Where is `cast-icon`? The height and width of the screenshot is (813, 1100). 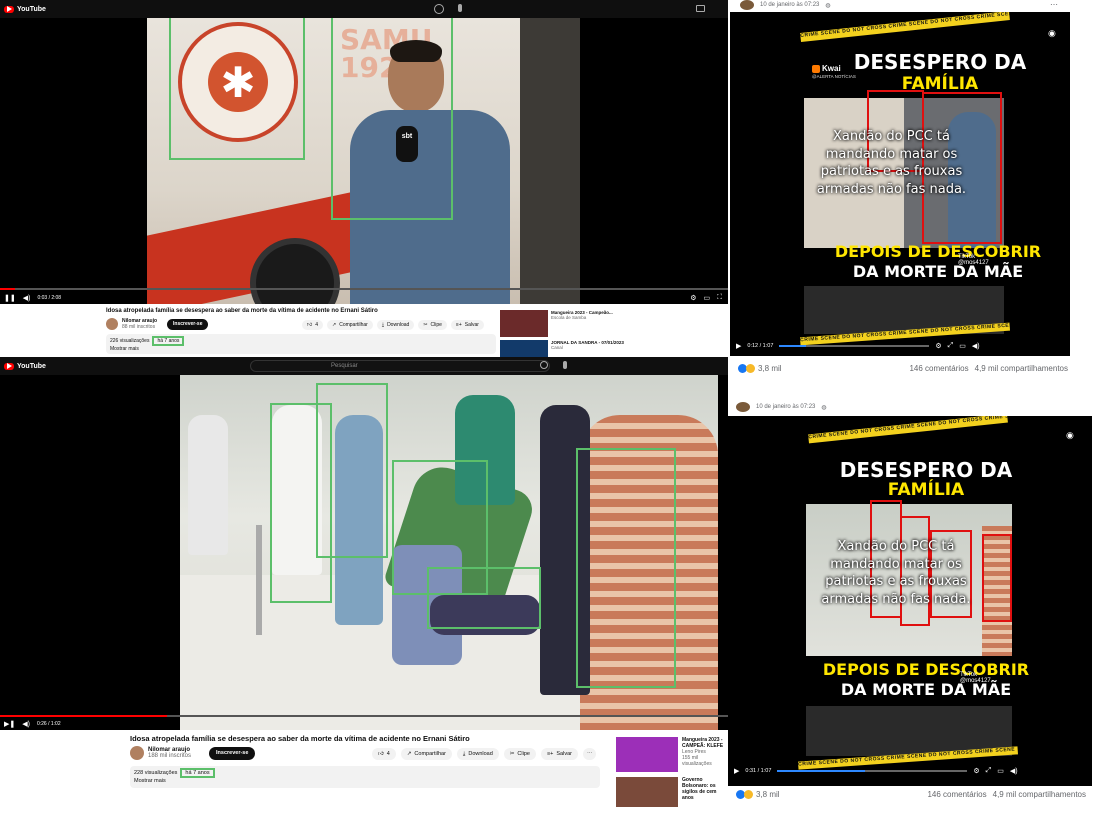 cast-icon is located at coordinates (700, 8).